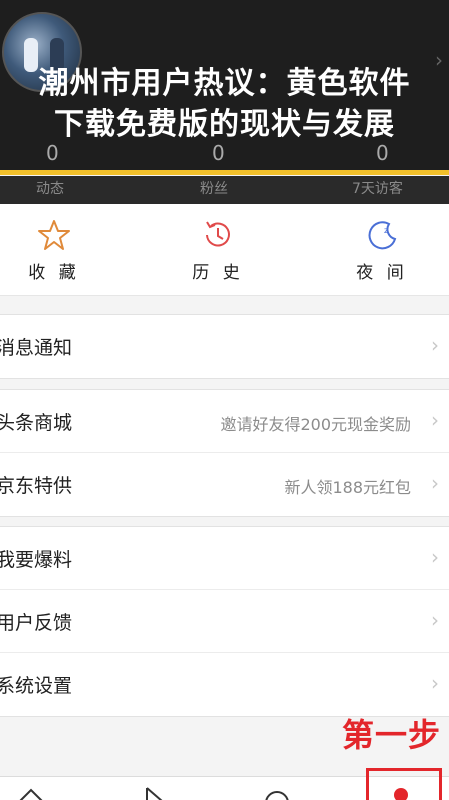  What do you see at coordinates (224, 172) in the screenshot?
I see `accent-bar` at bounding box center [224, 172].